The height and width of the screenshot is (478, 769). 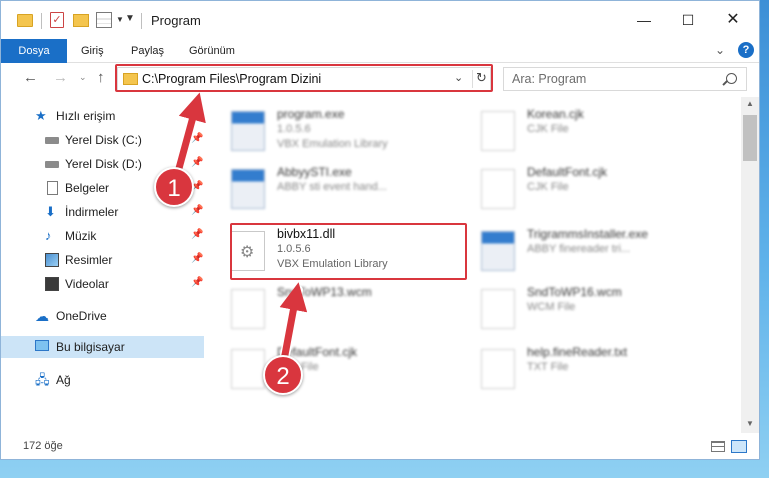 I want to click on sidebar-item-label: Bu bilgisayar, so click(x=90, y=347).